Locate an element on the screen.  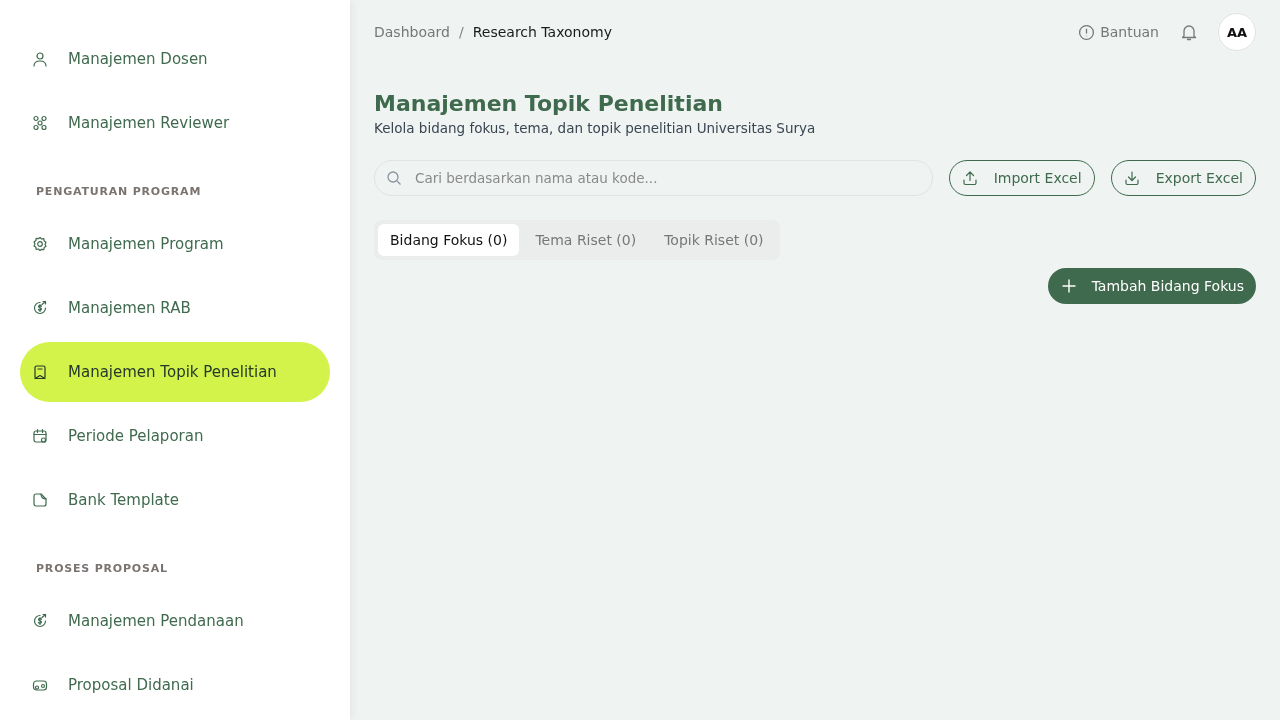
upload-icon is located at coordinates (969, 178).